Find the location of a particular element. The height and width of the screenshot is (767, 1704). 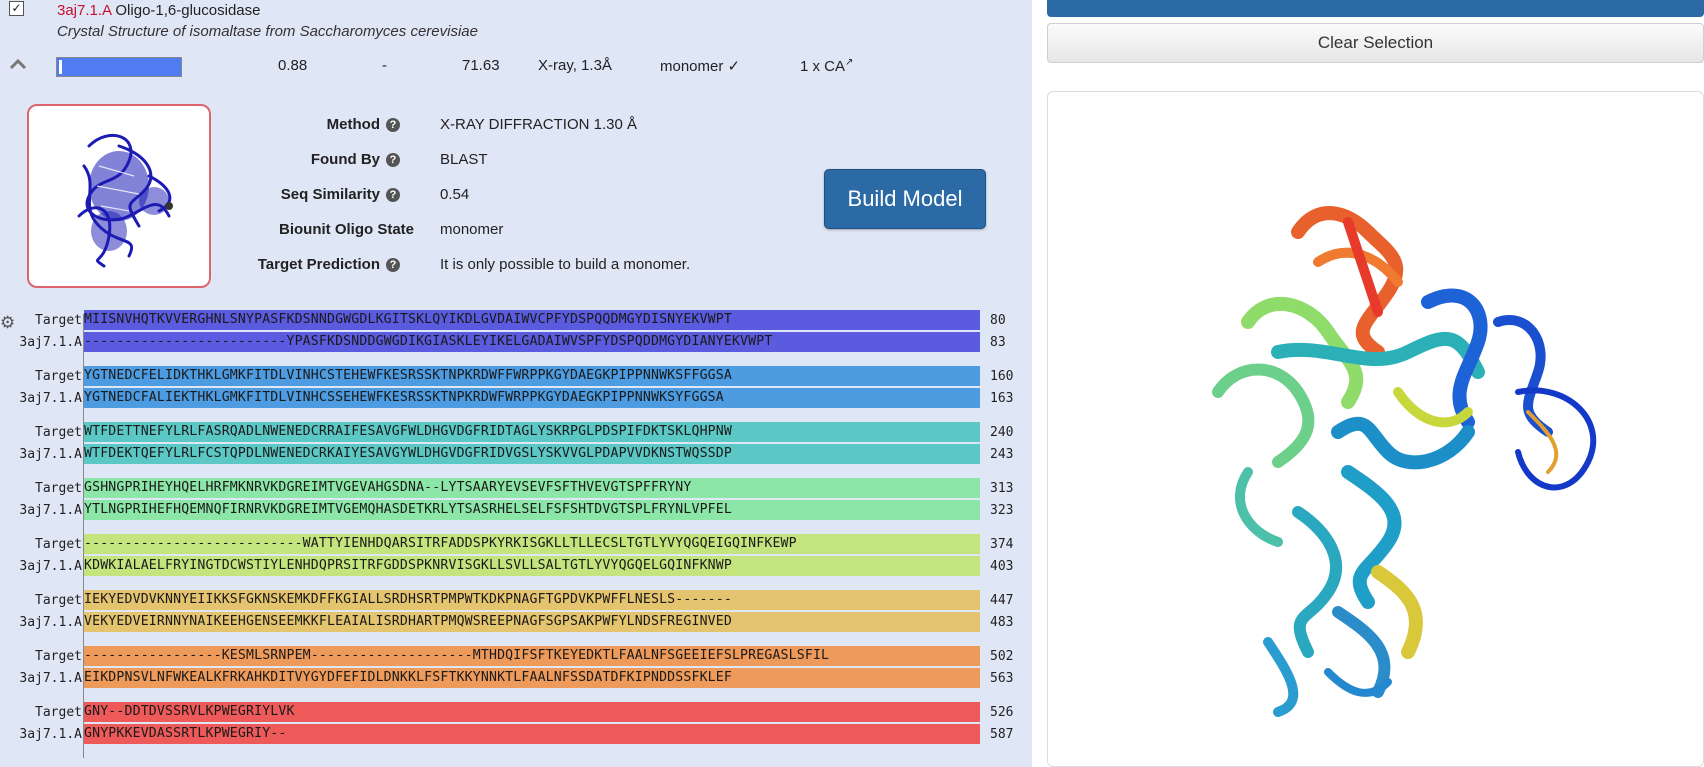

alignment-position: 447 is located at coordinates (1002, 600).